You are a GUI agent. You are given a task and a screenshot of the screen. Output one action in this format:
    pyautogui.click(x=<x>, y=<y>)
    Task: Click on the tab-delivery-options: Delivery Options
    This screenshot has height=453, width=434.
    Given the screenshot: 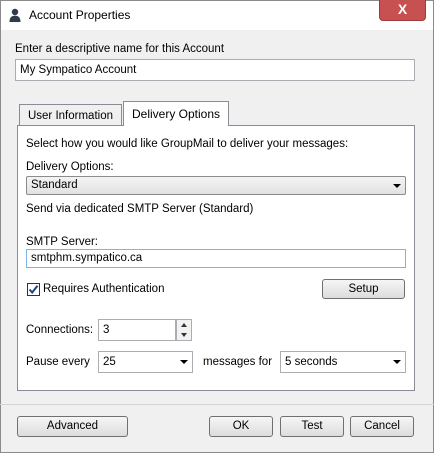 What is the action you would take?
    pyautogui.click(x=176, y=113)
    